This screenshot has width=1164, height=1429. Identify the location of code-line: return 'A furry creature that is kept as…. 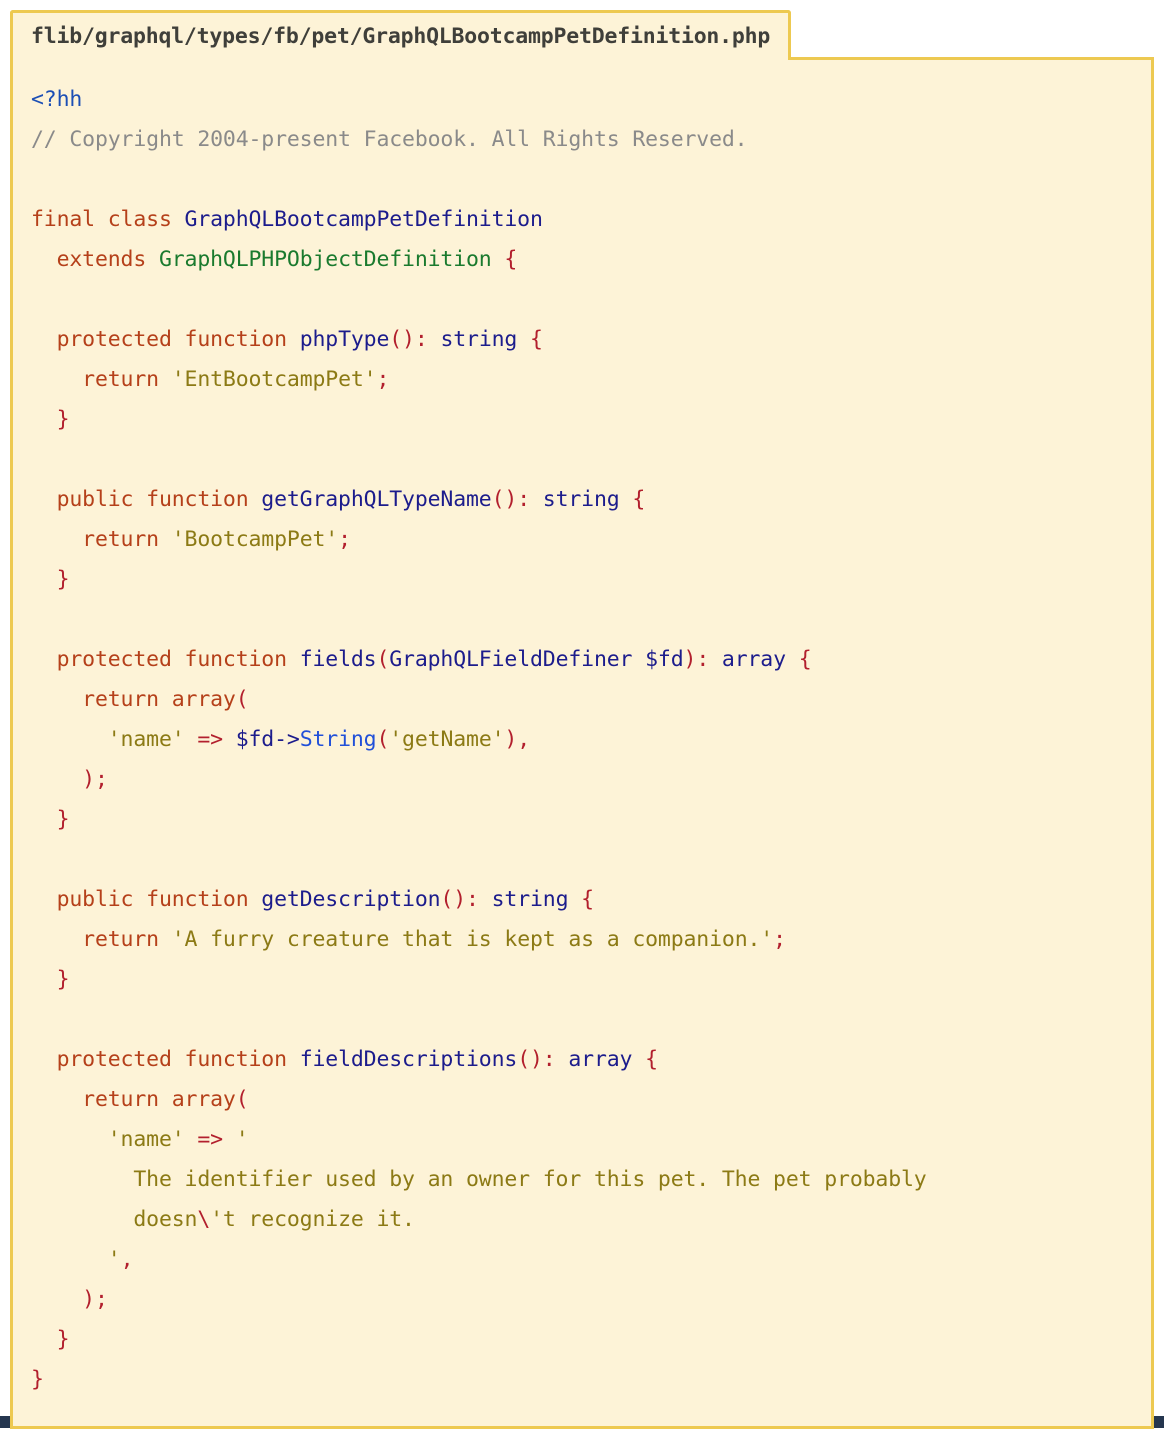
(408, 939).